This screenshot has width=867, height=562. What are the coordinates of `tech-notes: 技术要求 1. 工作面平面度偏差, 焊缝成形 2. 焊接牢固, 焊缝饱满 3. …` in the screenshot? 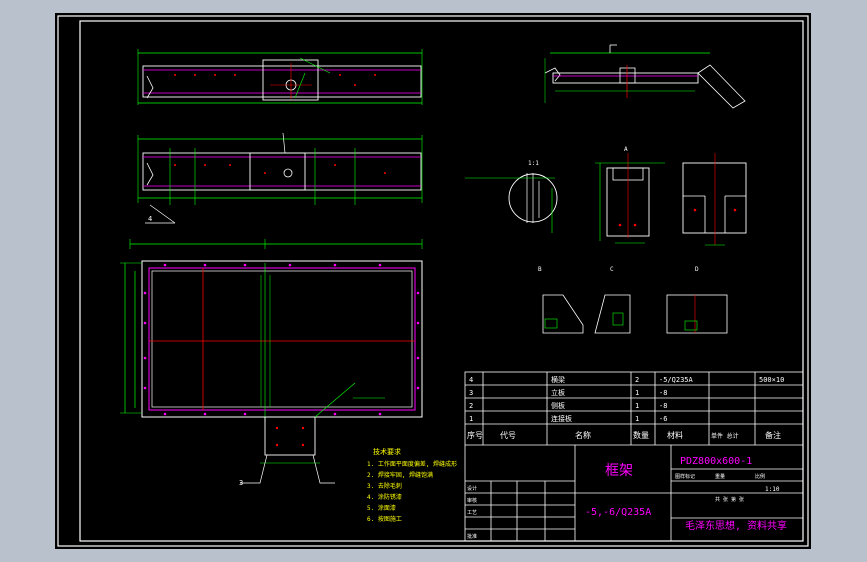 It's located at (412, 485).